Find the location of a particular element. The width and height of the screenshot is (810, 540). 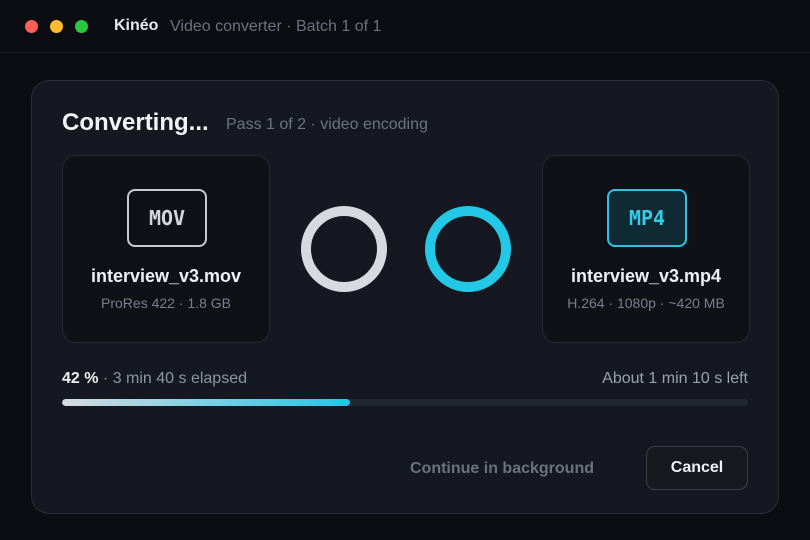

destination-file-name: interview_v3.mp4 is located at coordinates (646, 276).